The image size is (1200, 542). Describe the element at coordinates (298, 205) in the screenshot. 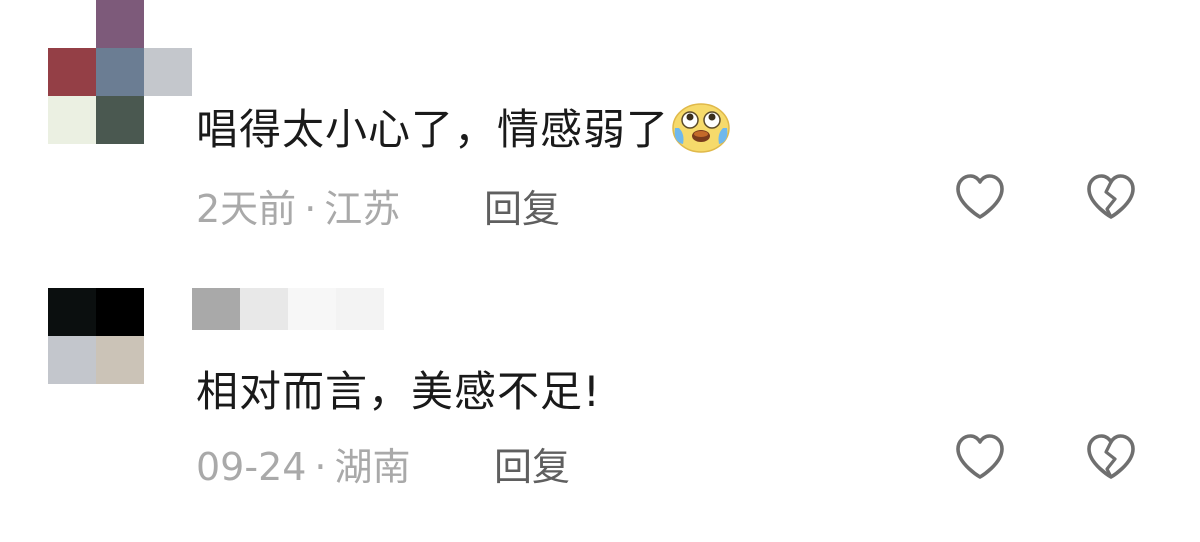

I see `comment-meta: 2天前 · 江苏` at that location.